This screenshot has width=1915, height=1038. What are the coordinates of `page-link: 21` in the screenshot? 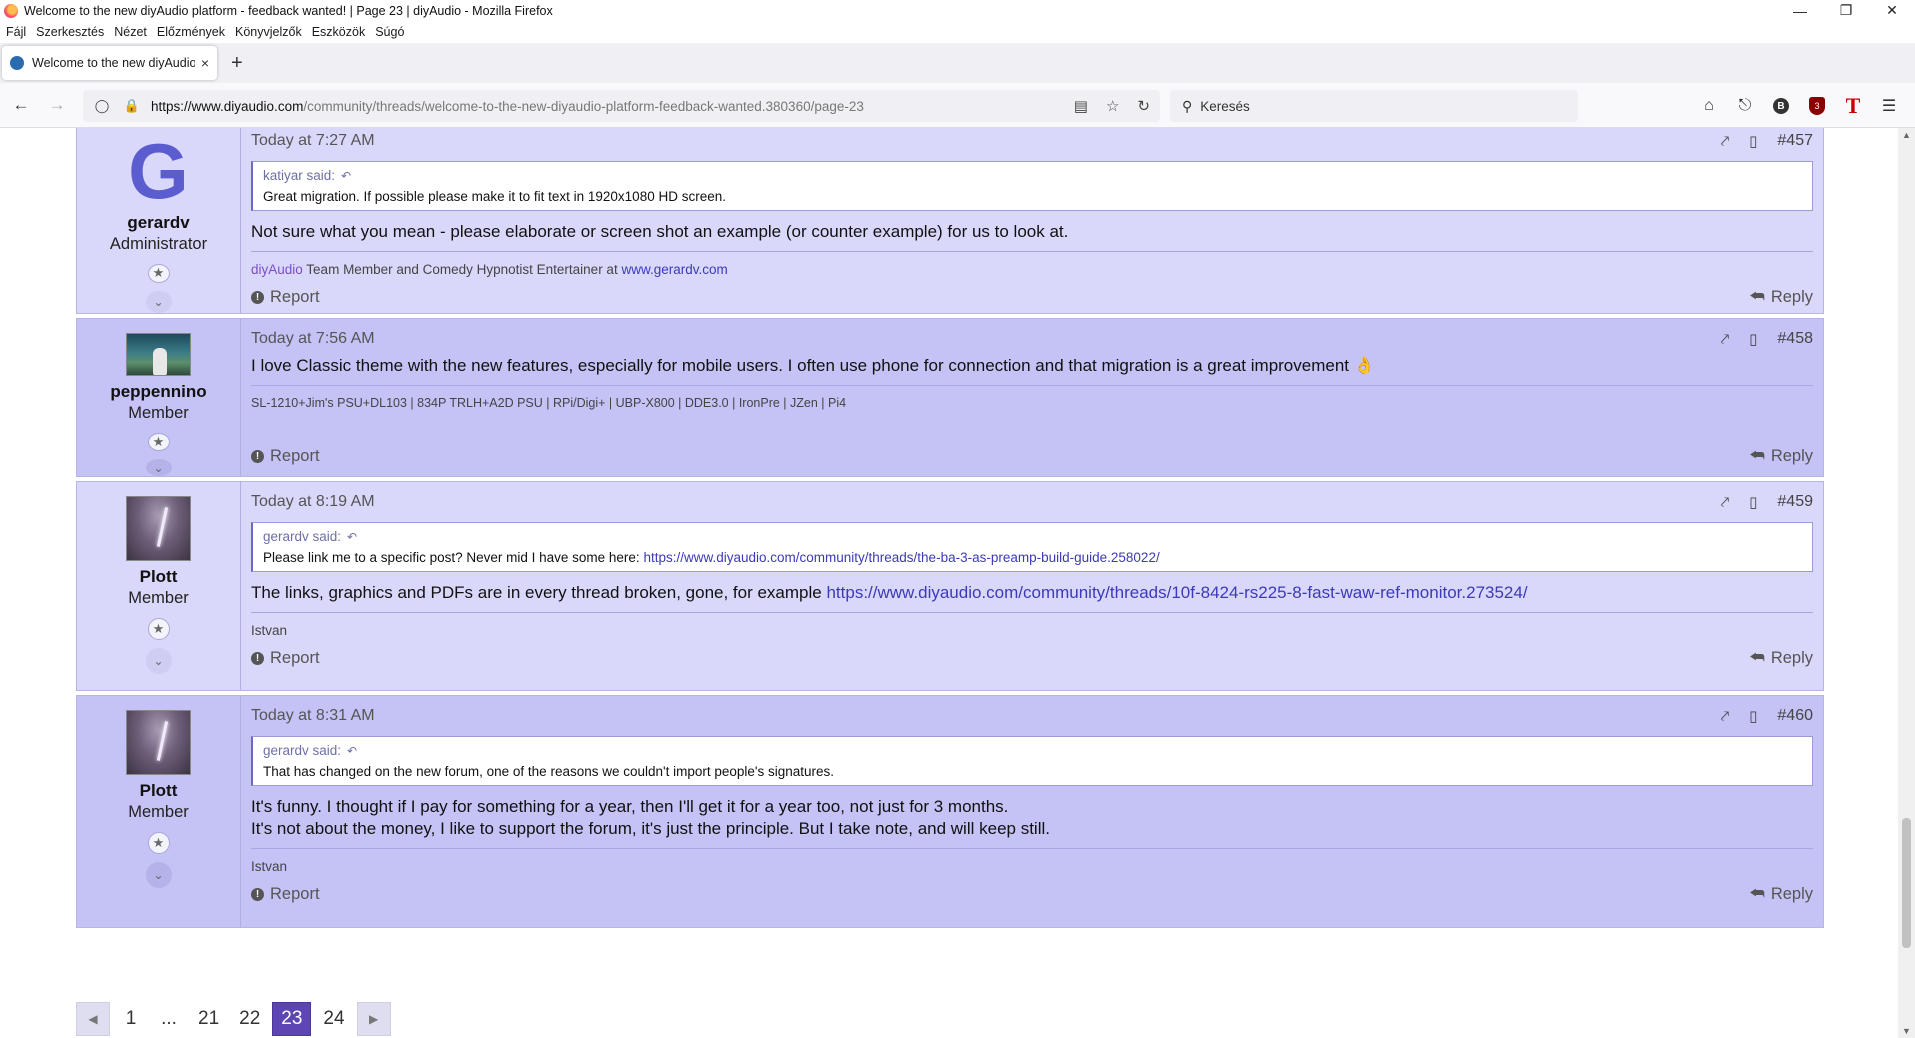 It's located at (208, 1019).